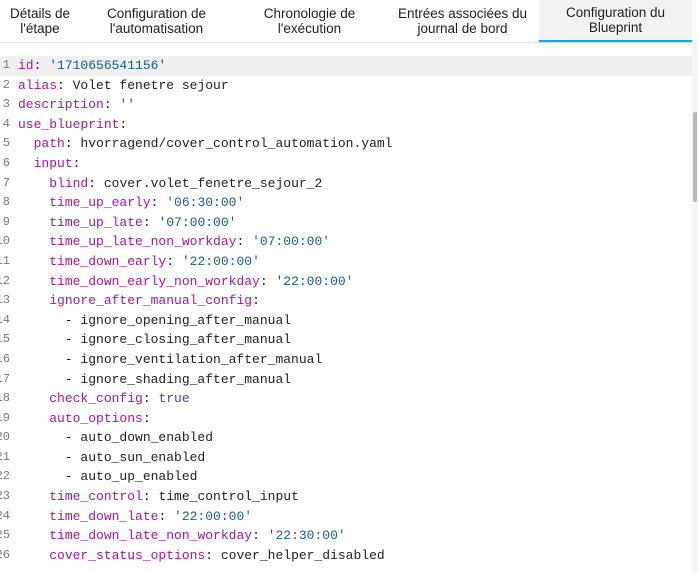  Describe the element at coordinates (5, 358) in the screenshot. I see `line-number: 16` at that location.